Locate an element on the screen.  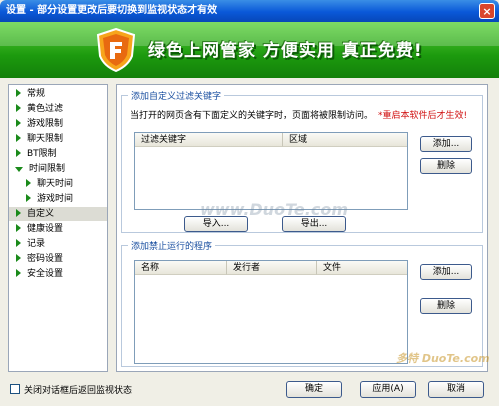
nav-item-password: 密码设置 is located at coordinates (58, 259).